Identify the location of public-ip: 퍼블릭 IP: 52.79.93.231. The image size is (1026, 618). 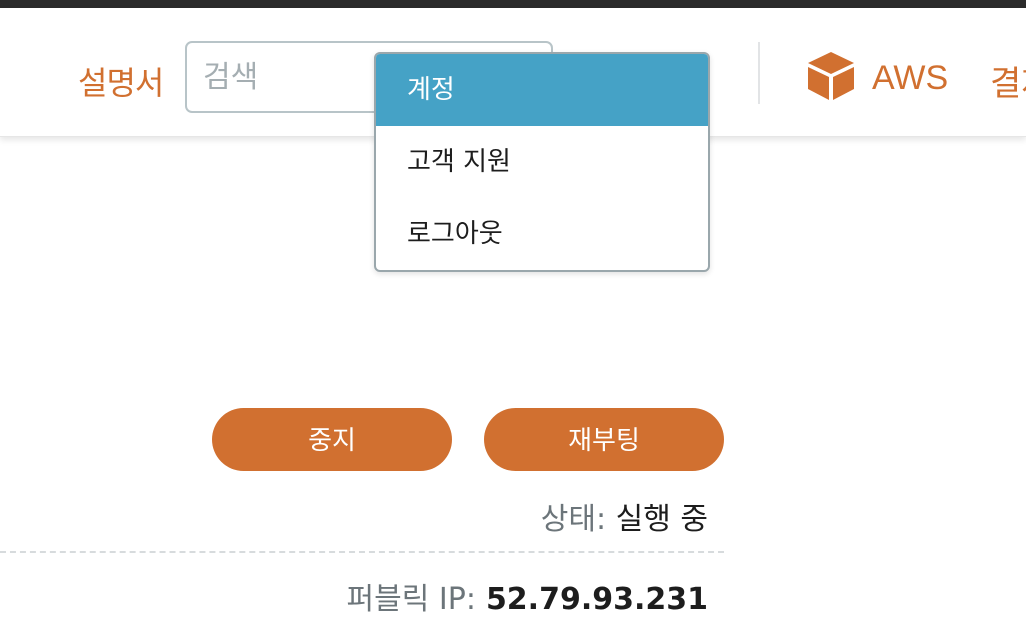
(527, 596).